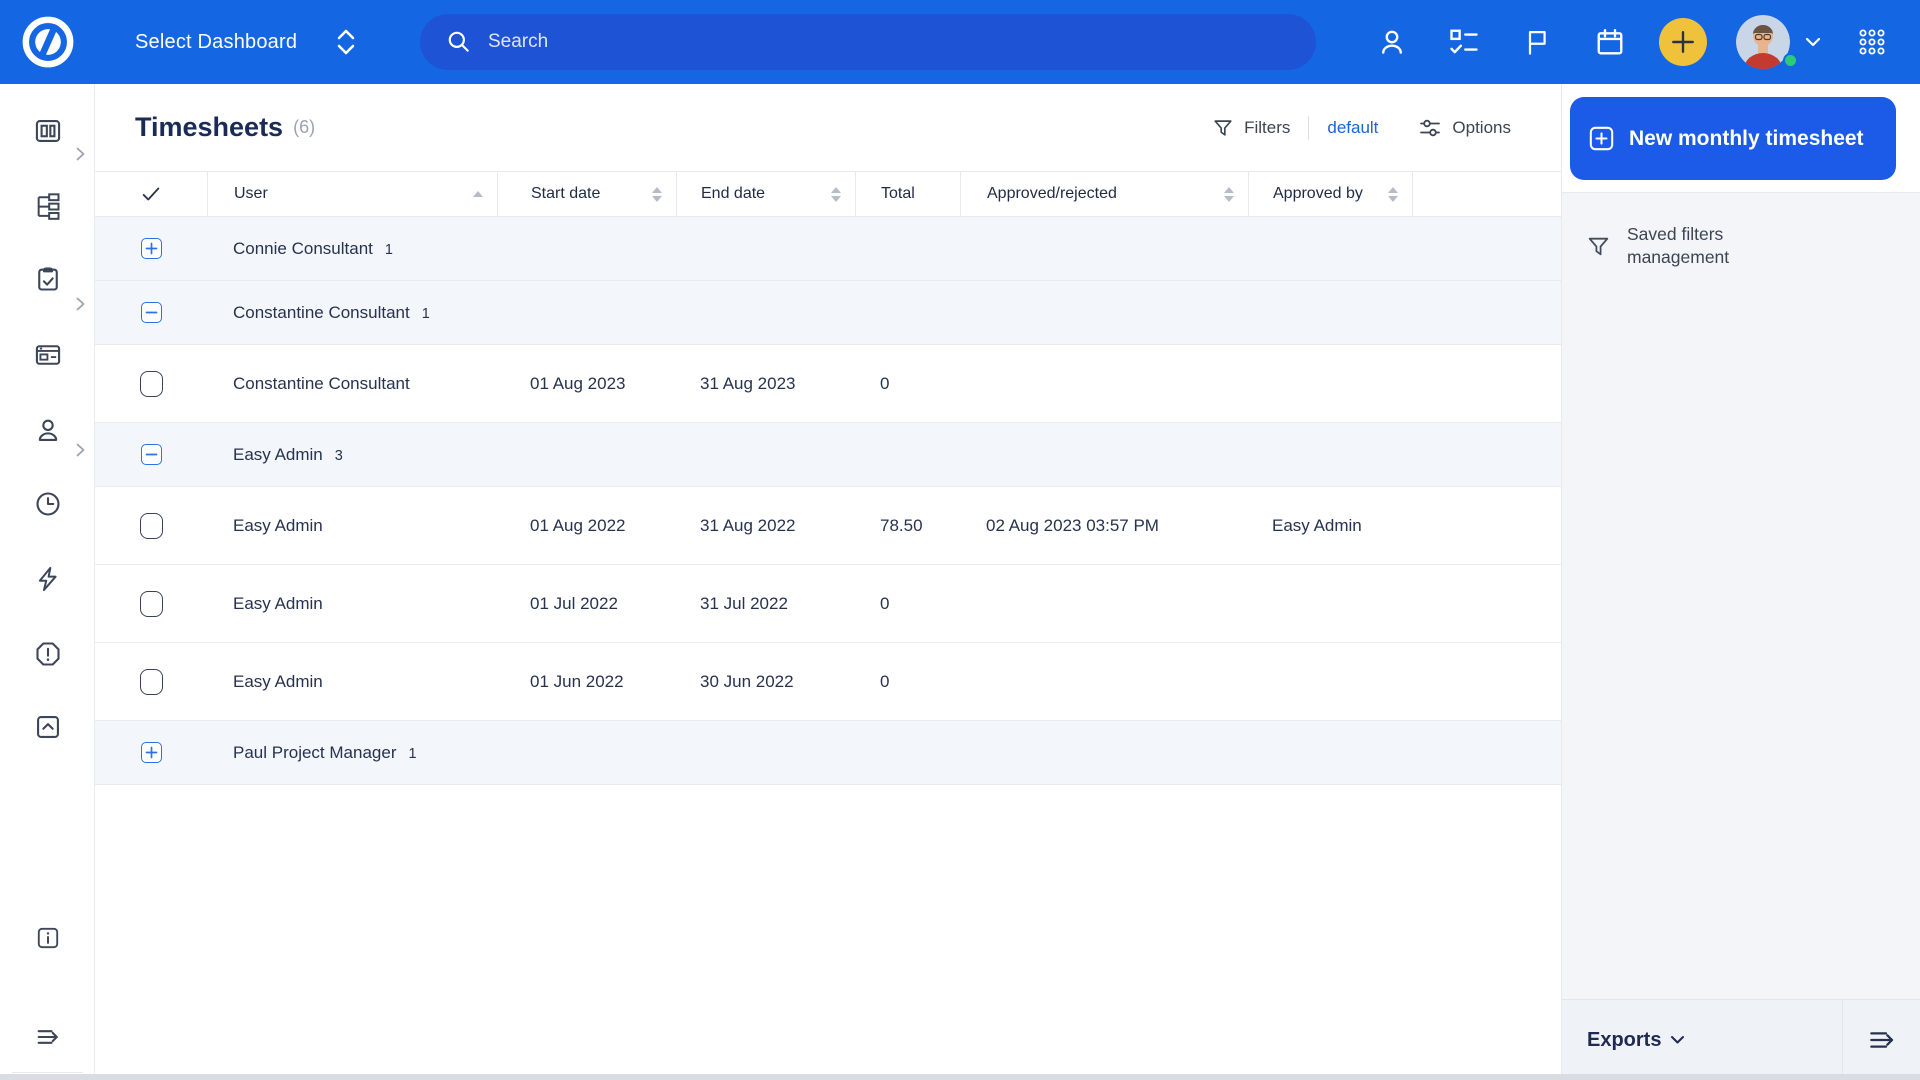 Image resolution: width=1920 pixels, height=1080 pixels. What do you see at coordinates (47, 938) in the screenshot?
I see `sidebar-item-info` at bounding box center [47, 938].